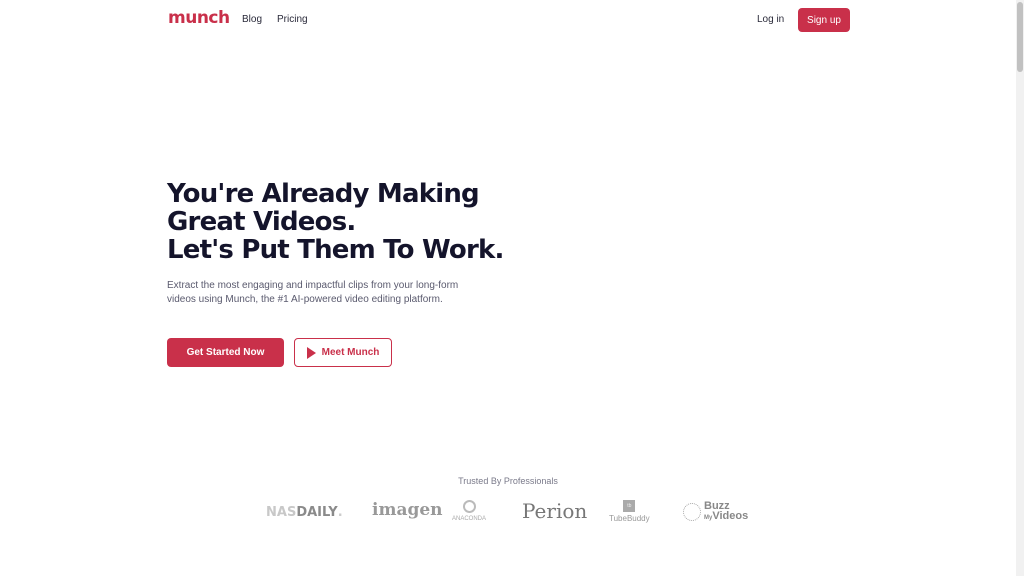 The height and width of the screenshot is (576, 1024). Describe the element at coordinates (629, 506) in the screenshot. I see `tubebuddy-icon: tb` at that location.